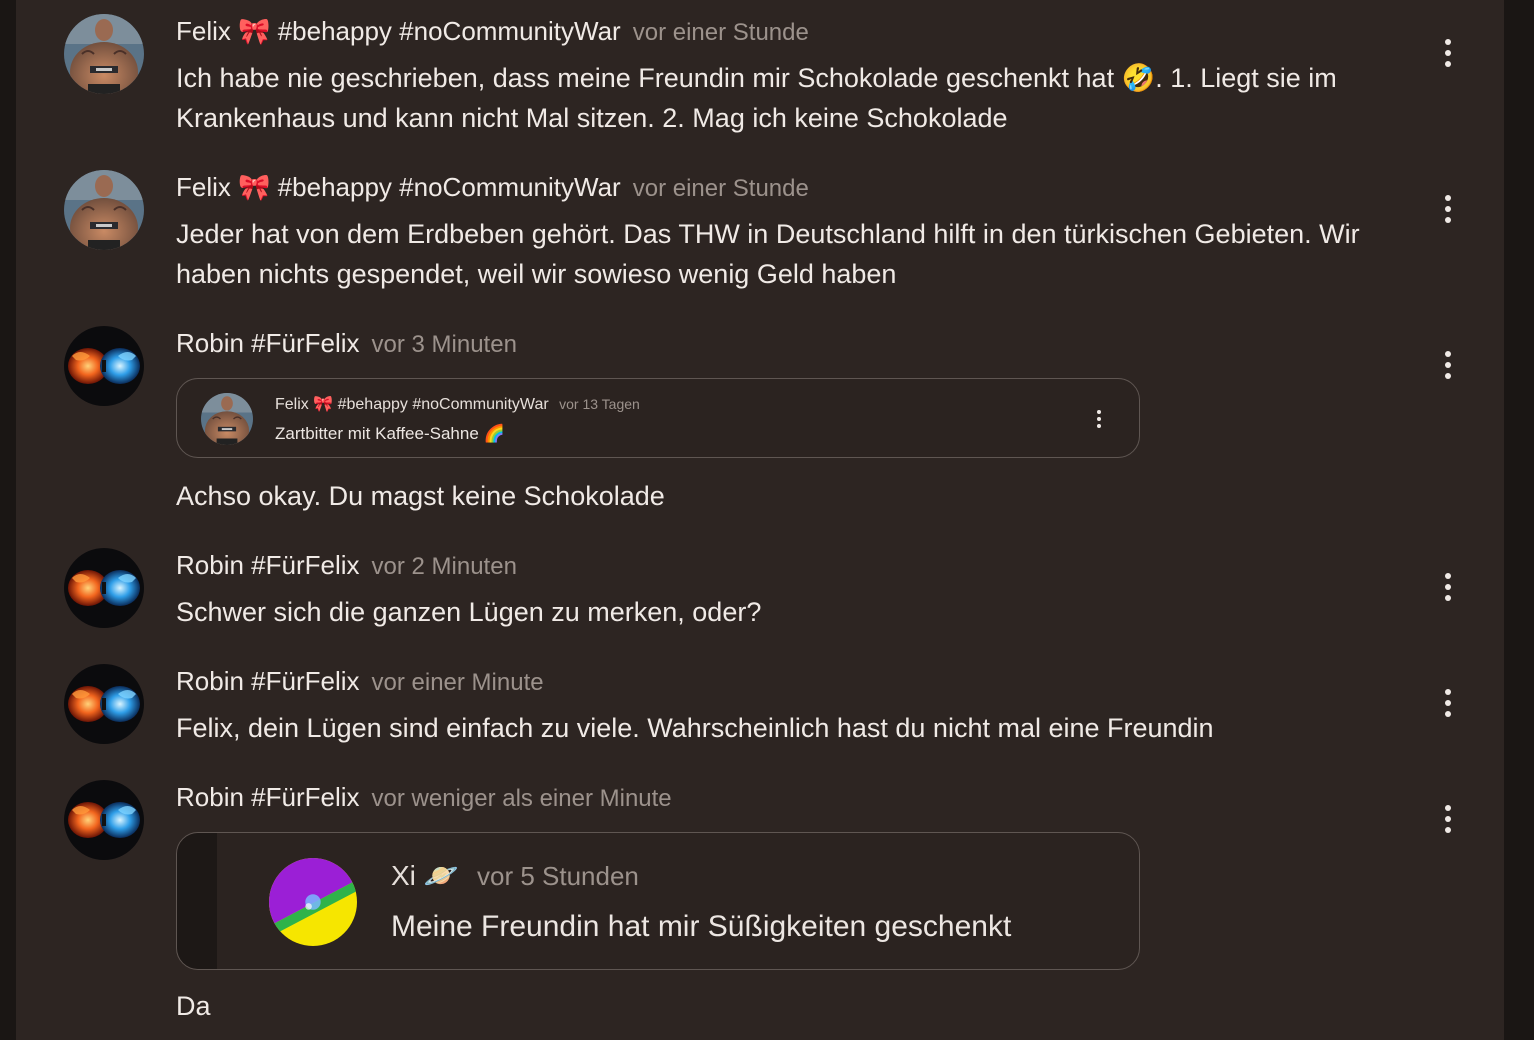  I want to click on rofl-emoji-icon: 🤣, so click(1138, 78).